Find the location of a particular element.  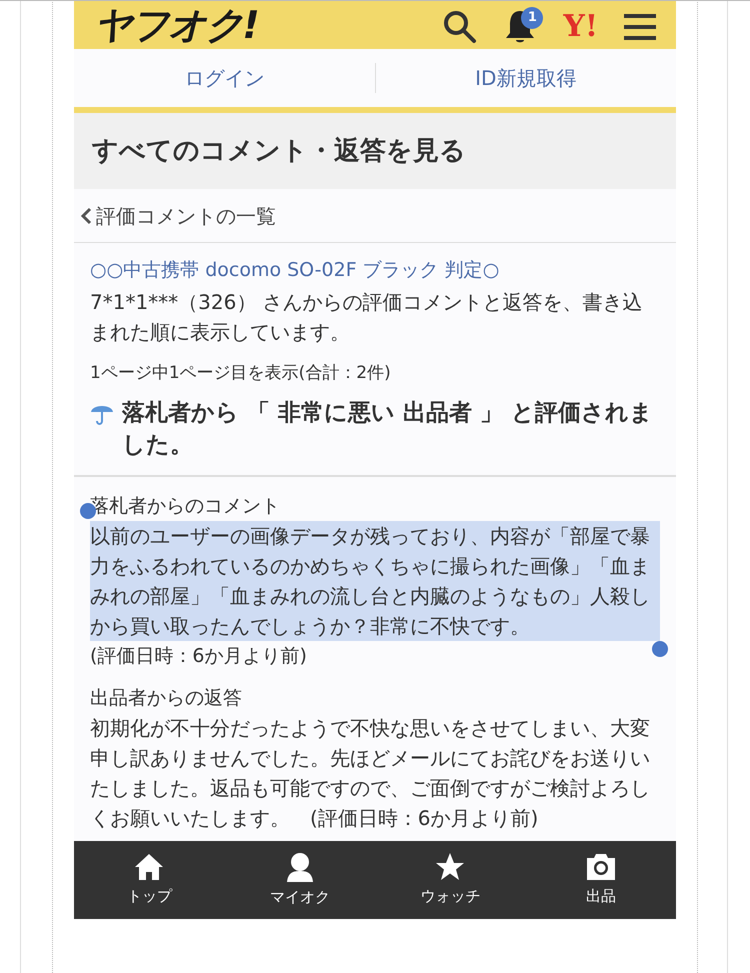

star-icon is located at coordinates (450, 867).